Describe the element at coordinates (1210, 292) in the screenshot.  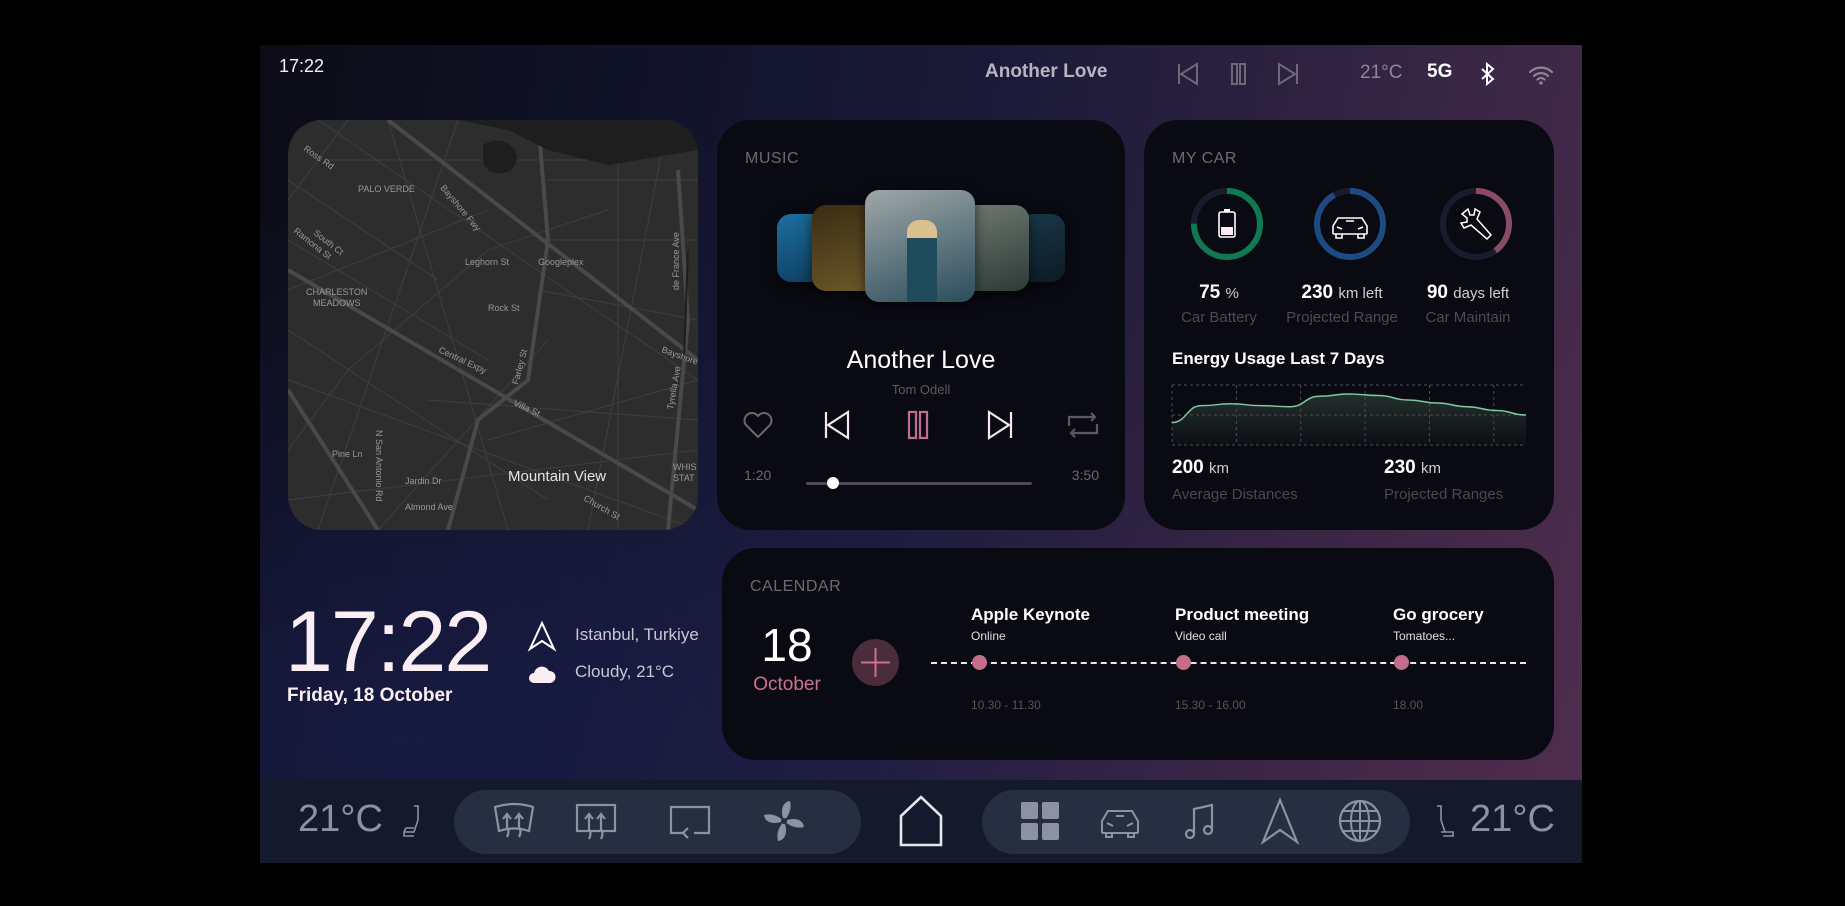
I see `gauge-number: 75` at that location.